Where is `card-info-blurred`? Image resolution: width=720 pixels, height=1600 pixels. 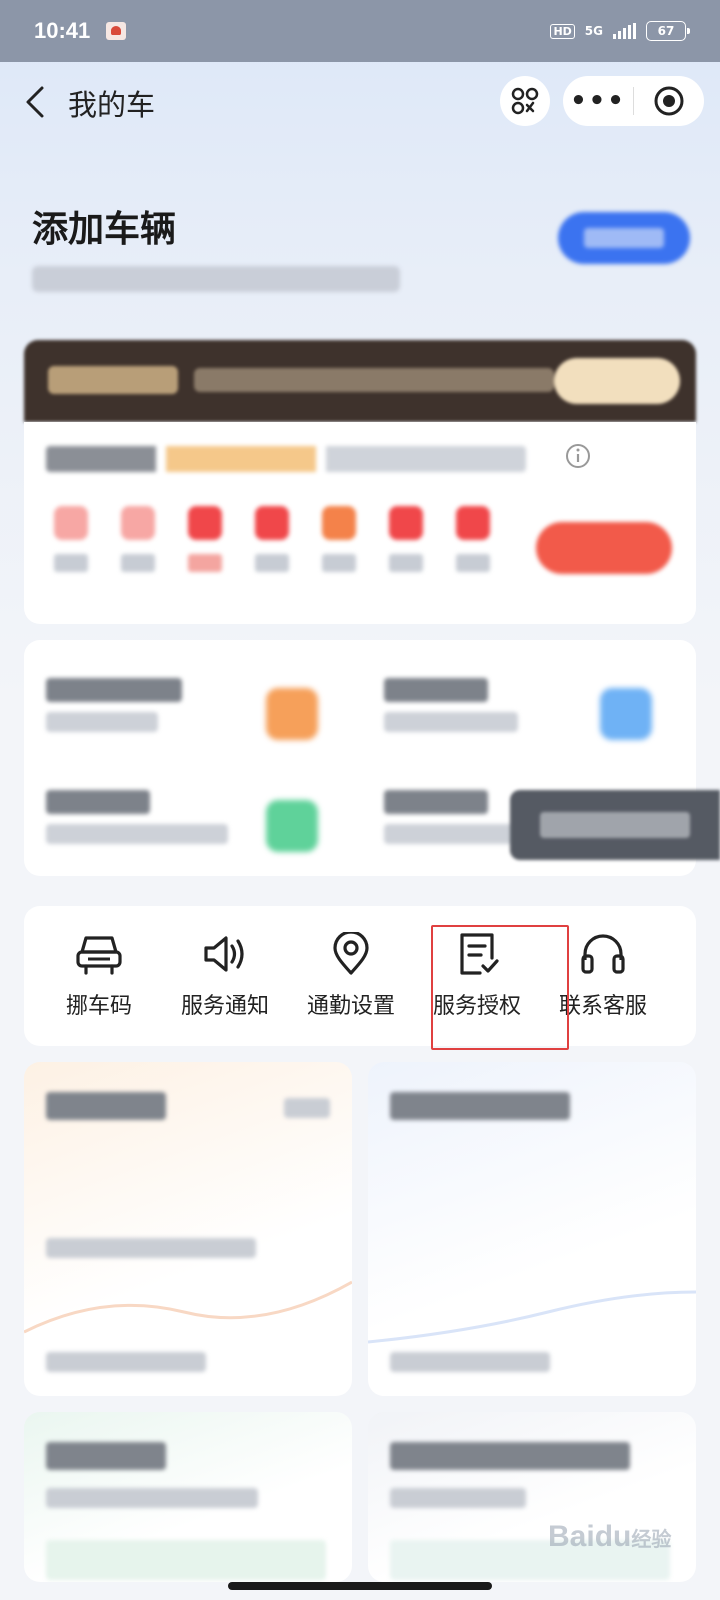
card-info-blurred is located at coordinates (151, 1248).